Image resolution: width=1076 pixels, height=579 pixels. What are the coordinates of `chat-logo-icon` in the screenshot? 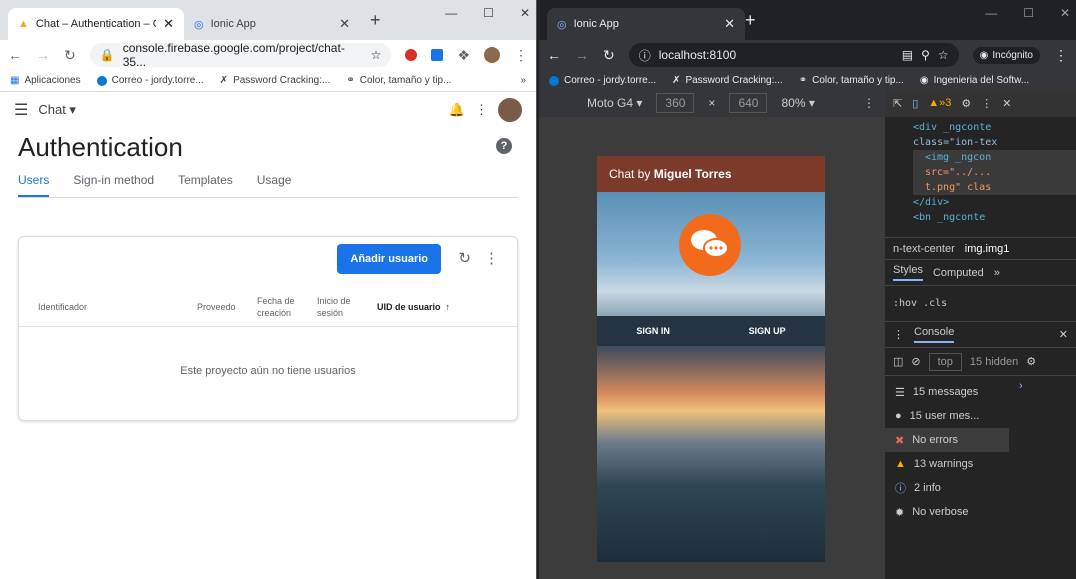 It's located at (710, 245).